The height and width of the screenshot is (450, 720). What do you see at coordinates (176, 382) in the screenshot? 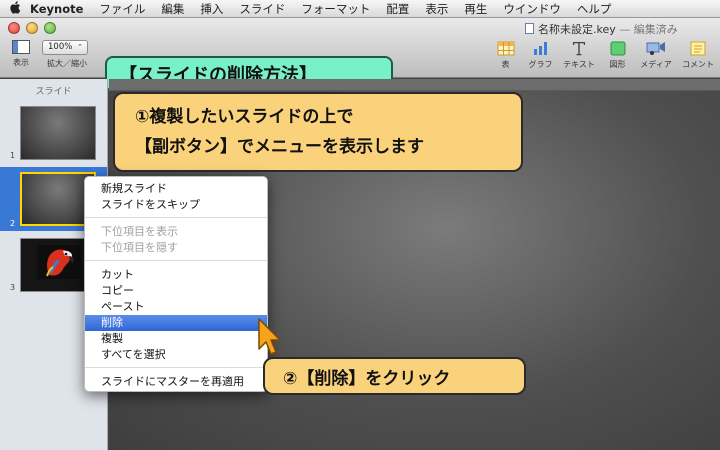
I see `menu-item-reapply-master: スライドにマスターを再適用` at bounding box center [176, 382].